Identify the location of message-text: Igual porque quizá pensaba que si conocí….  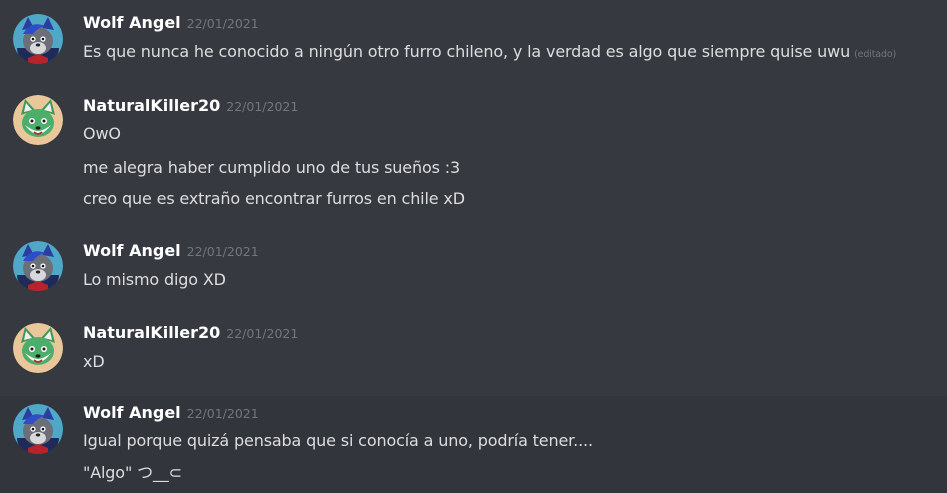
(338, 440).